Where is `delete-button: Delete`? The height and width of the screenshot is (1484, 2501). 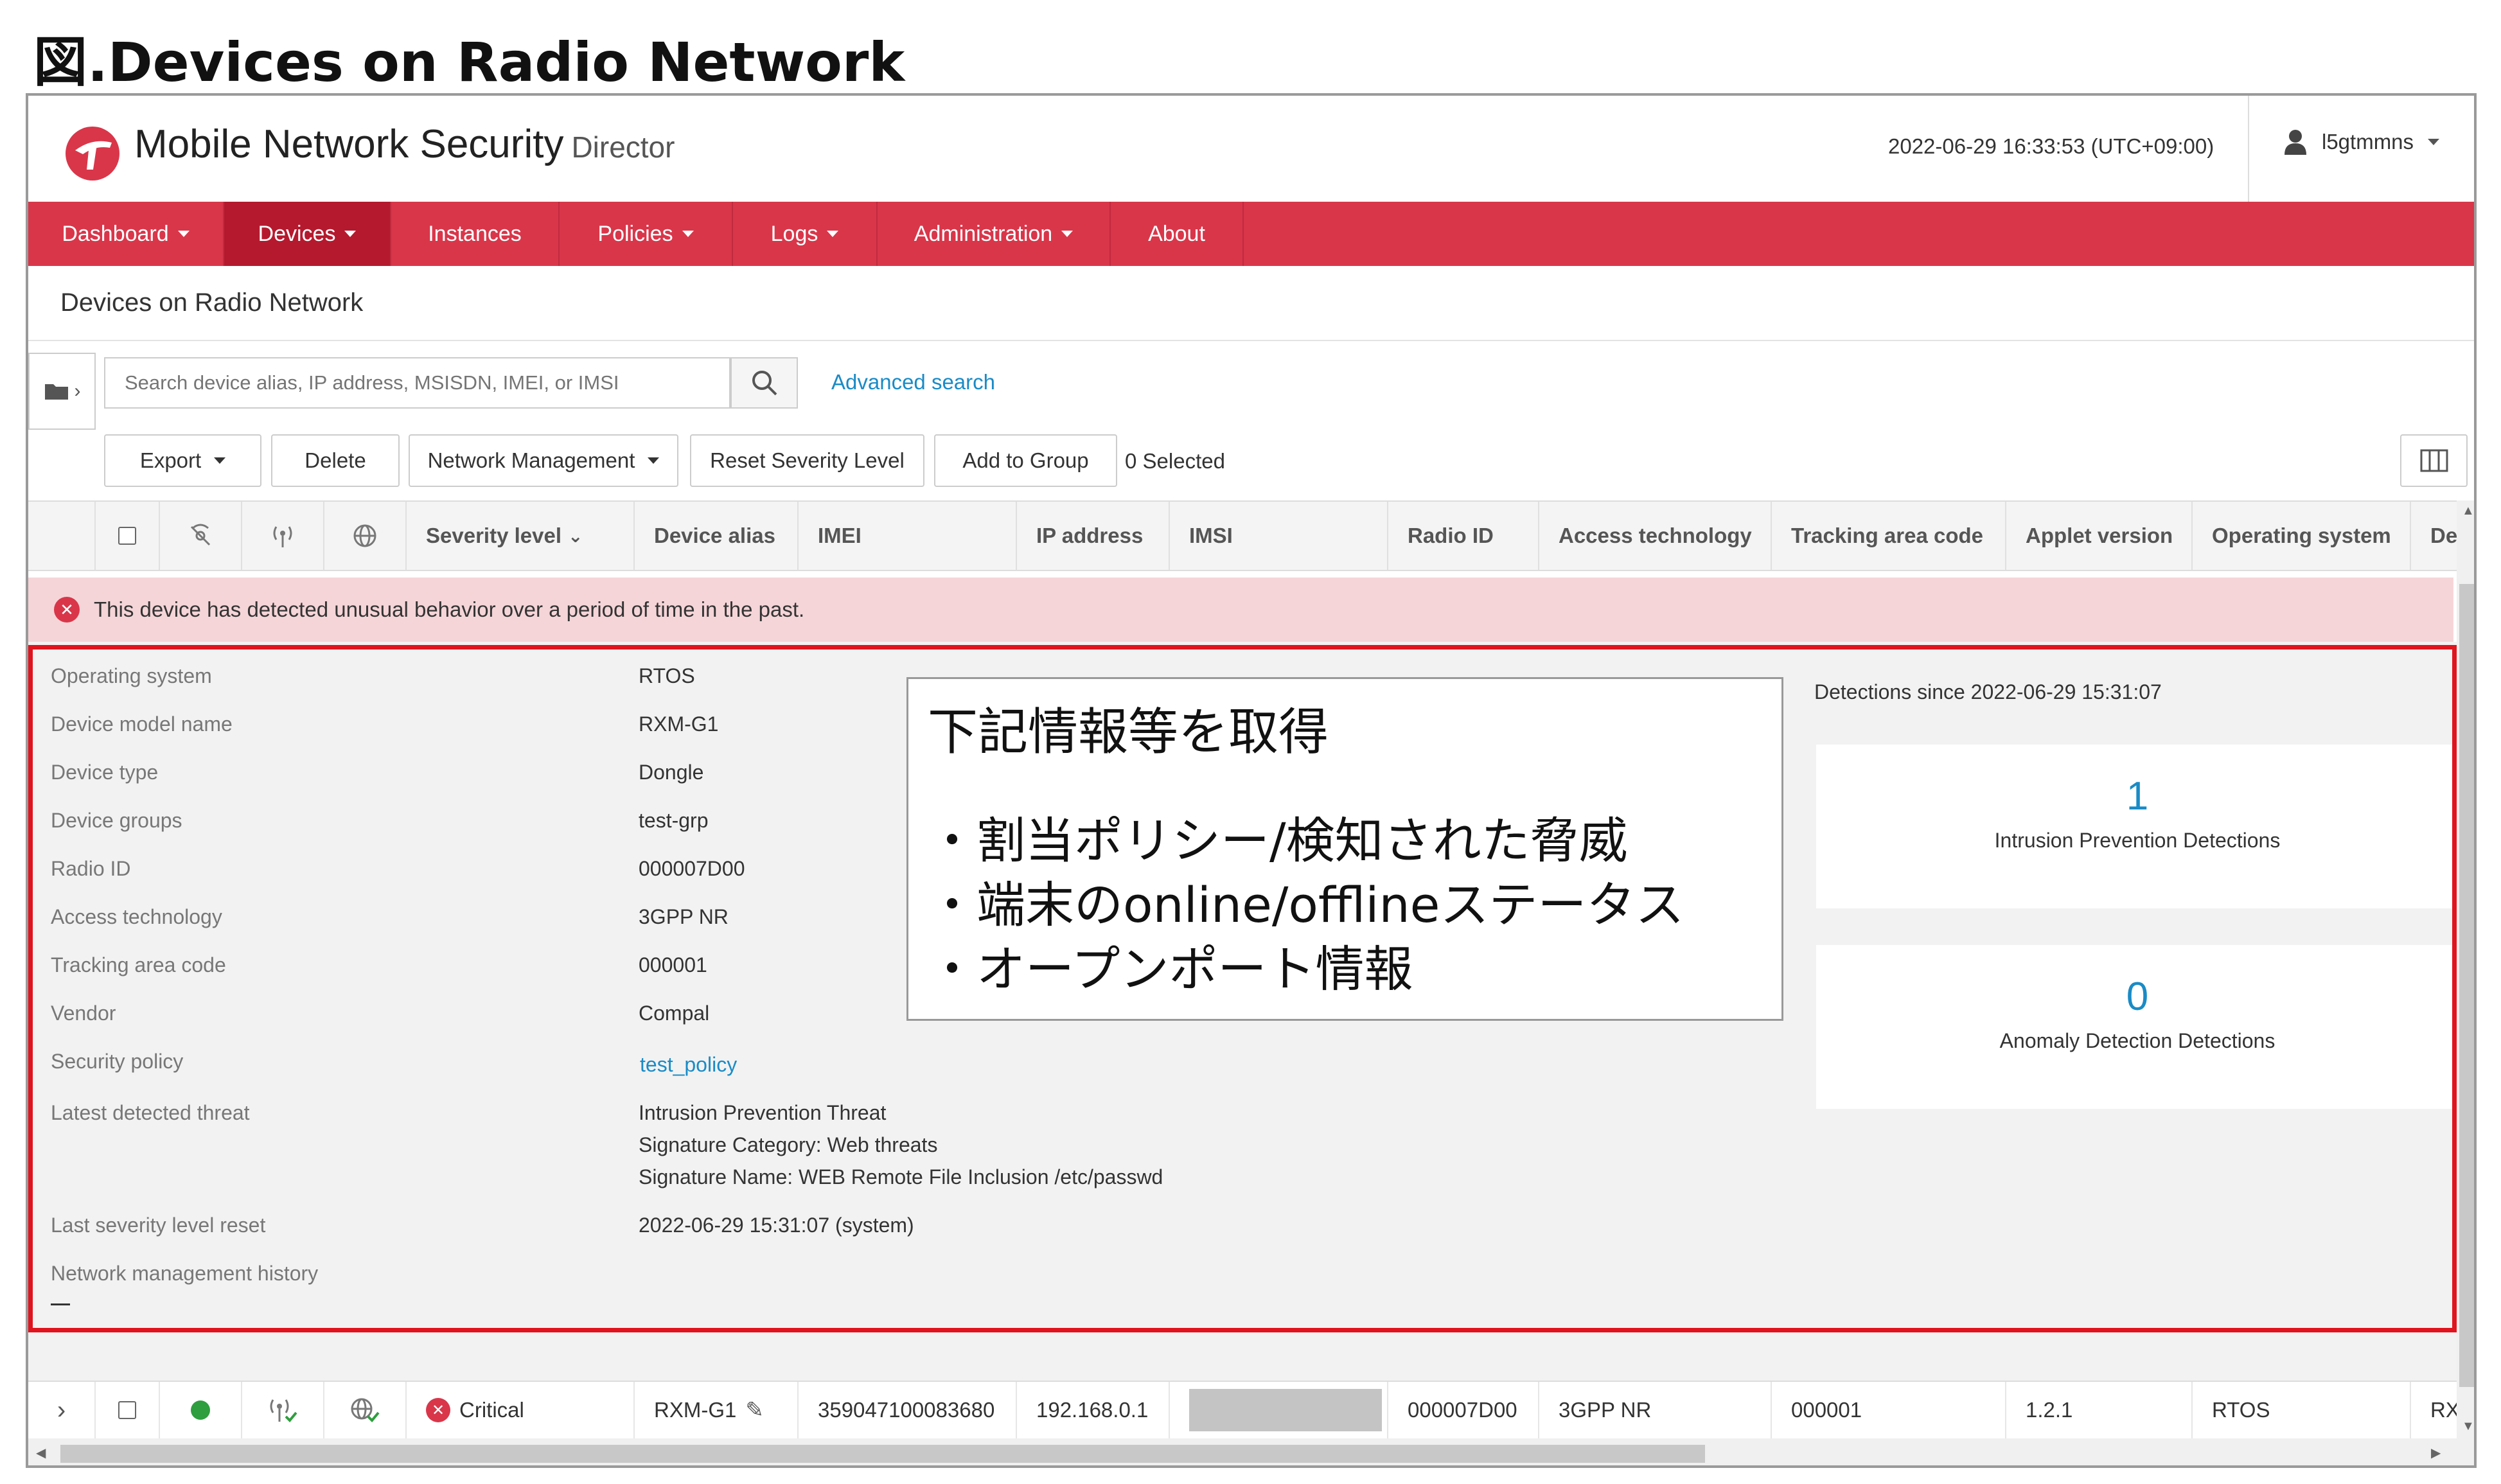 delete-button: Delete is located at coordinates (335, 460).